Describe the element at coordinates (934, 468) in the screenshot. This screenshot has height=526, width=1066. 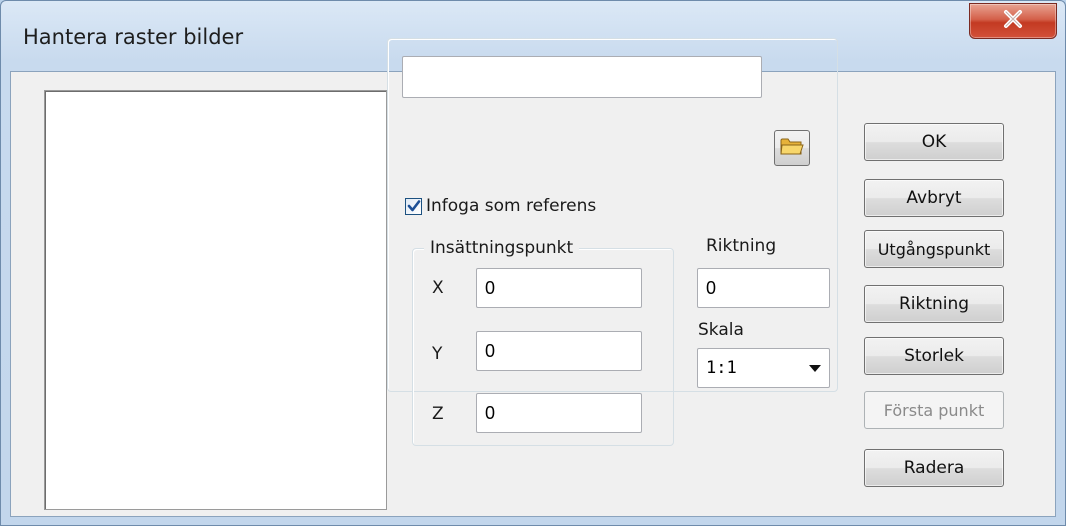
I see `delete-button: Radera` at that location.